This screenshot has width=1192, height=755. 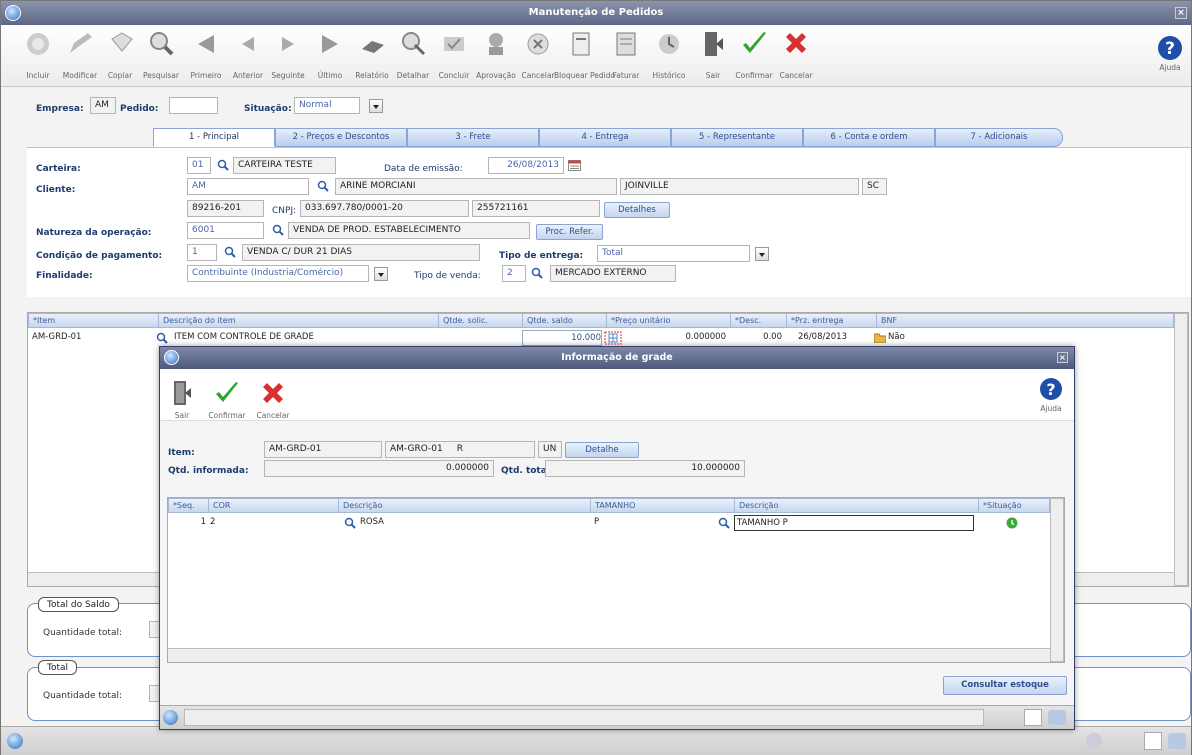 I want to click on finalidade-dropdown-button, so click(x=381, y=274).